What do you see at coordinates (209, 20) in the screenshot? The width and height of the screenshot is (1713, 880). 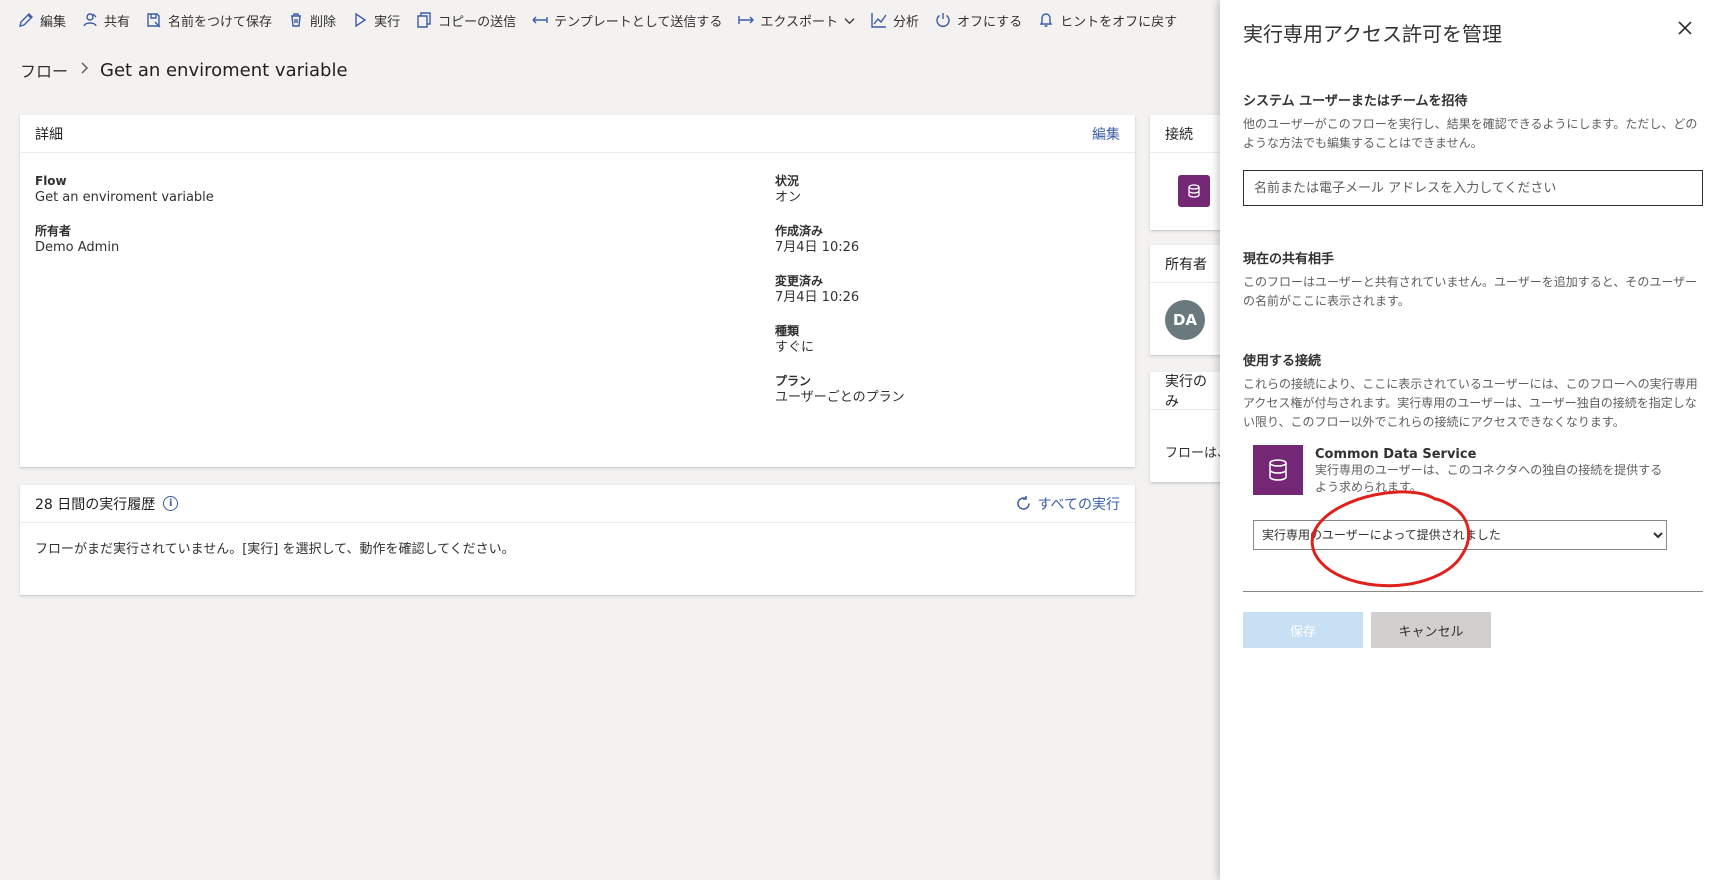 I see `save-as-button: 名前をつけて保存` at bounding box center [209, 20].